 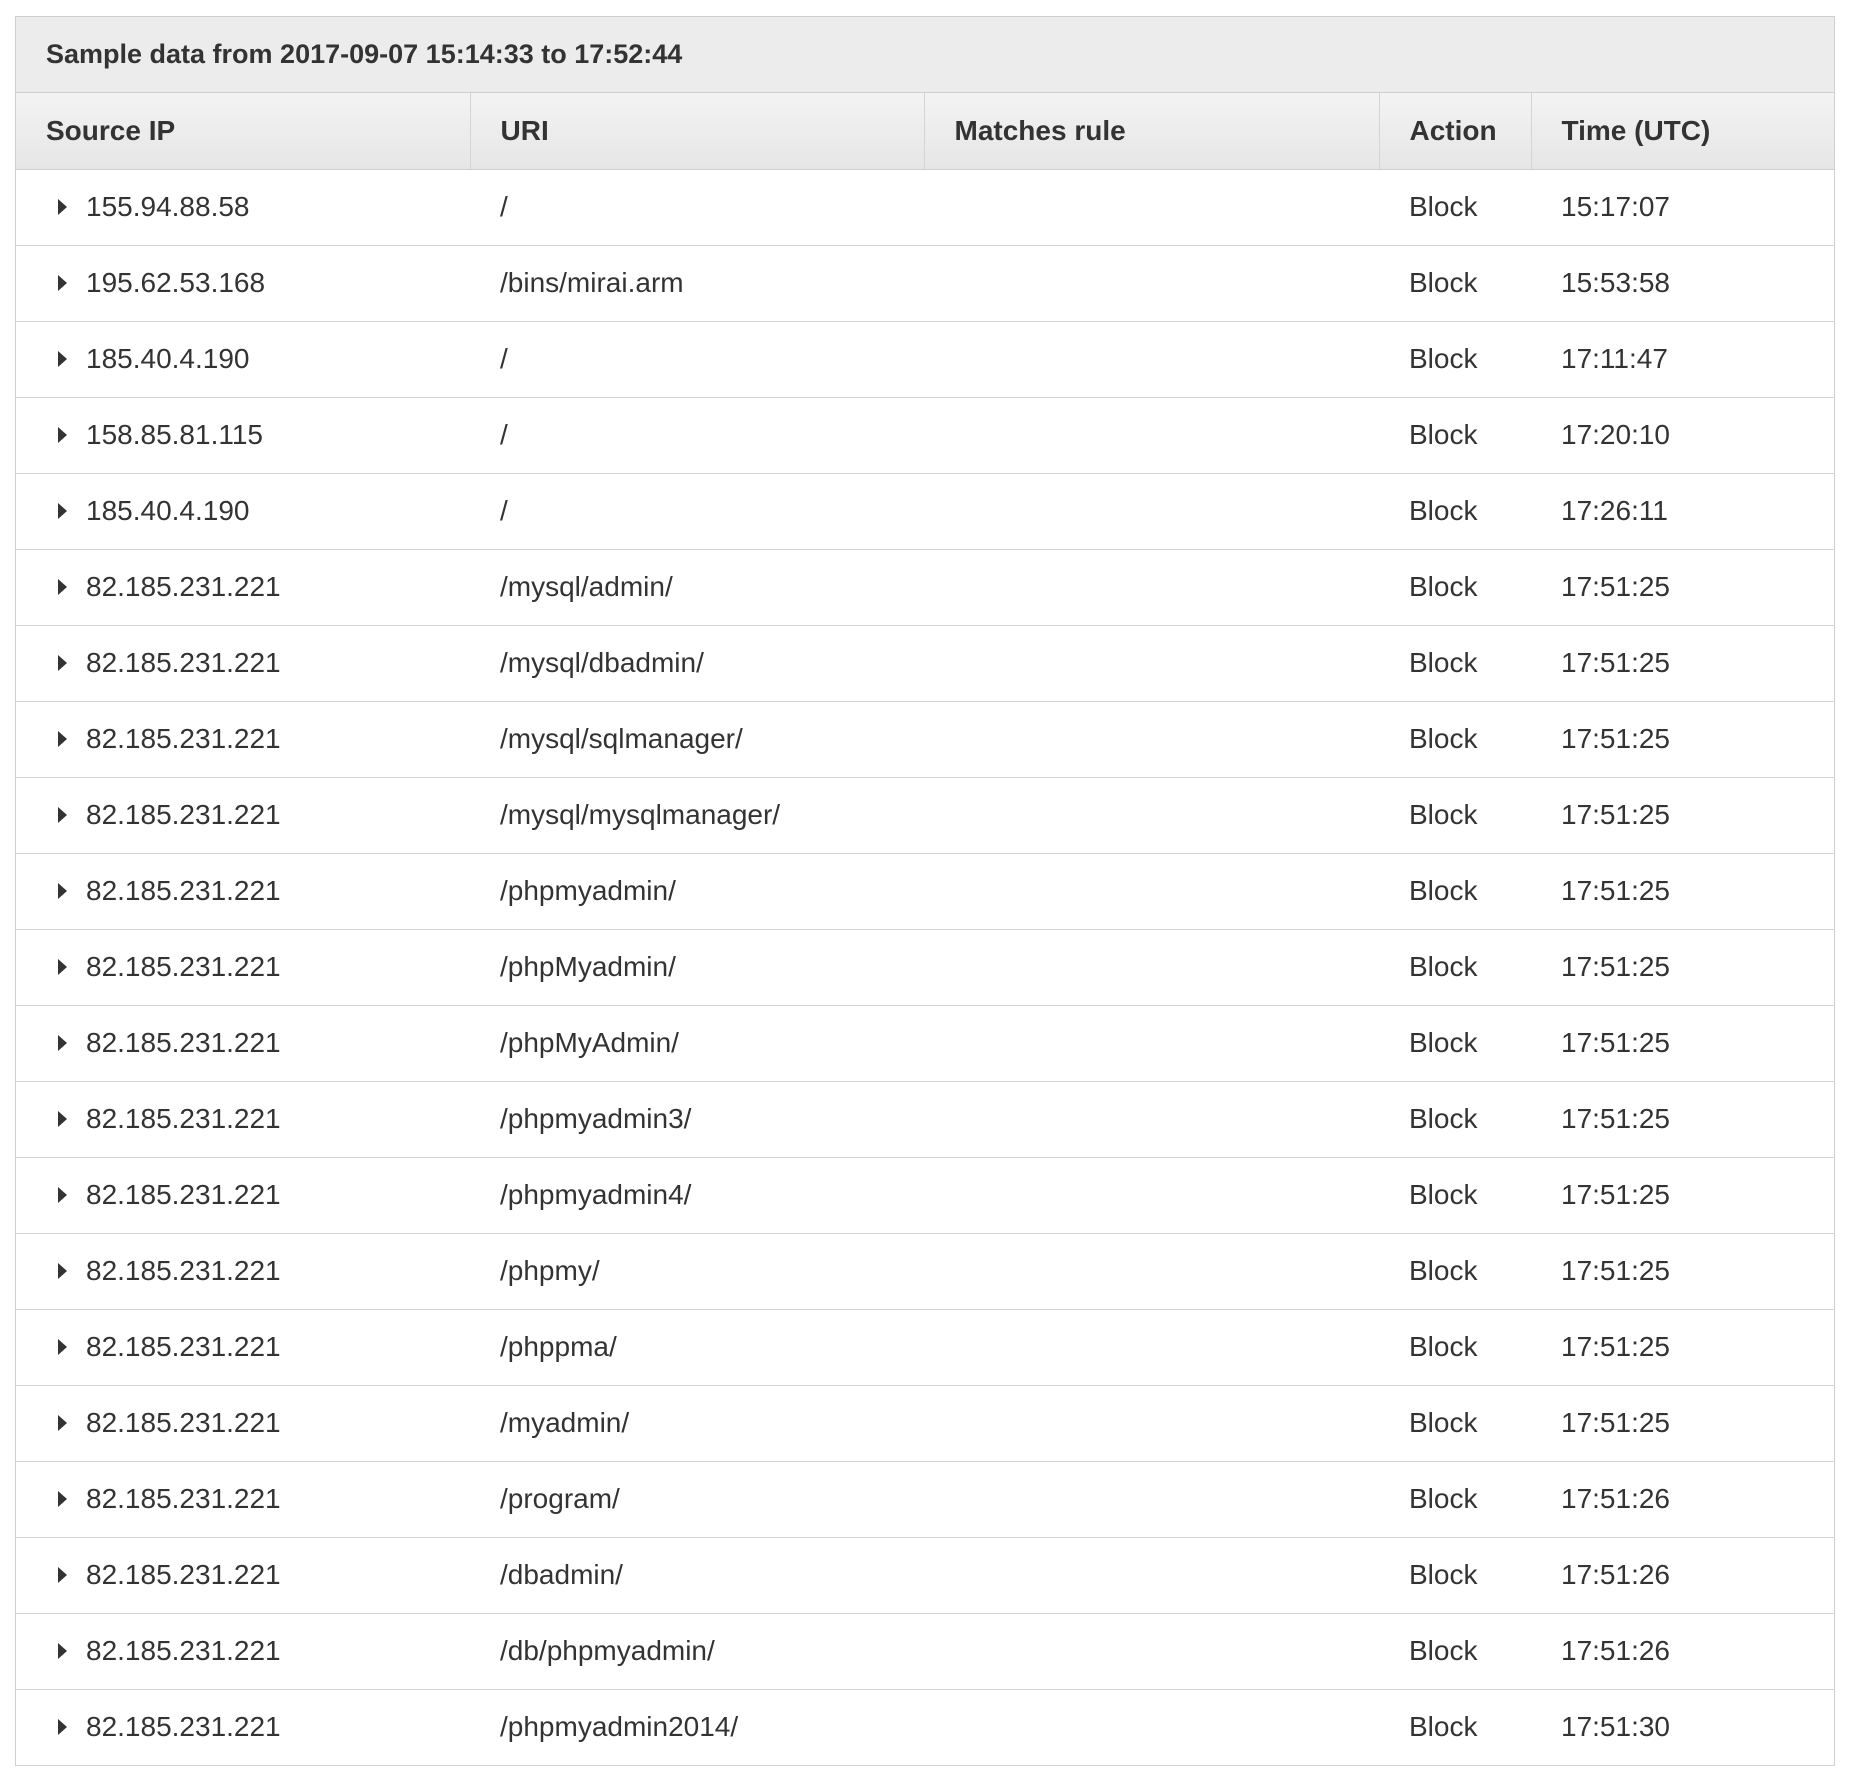 I want to click on uri-cell: /, so click(x=697, y=359).